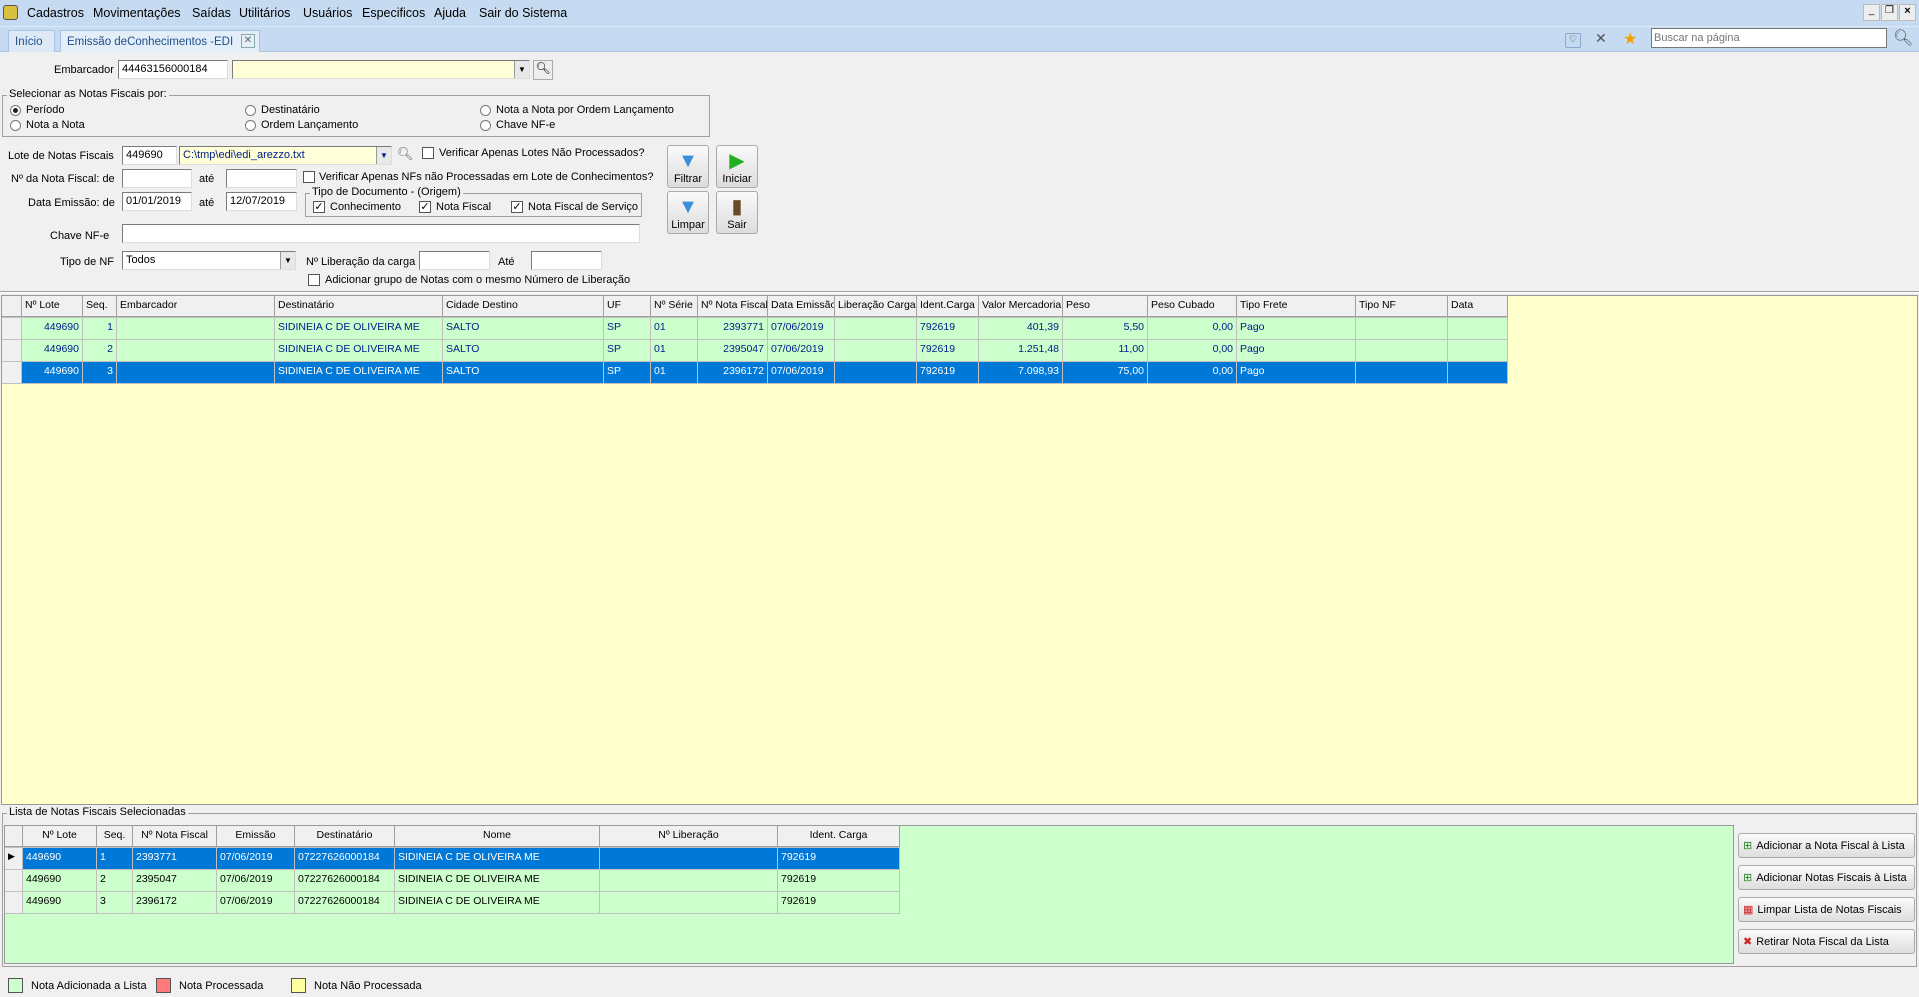  Describe the element at coordinates (801, 306) in the screenshot. I see `column-header: Data Emissão` at that location.